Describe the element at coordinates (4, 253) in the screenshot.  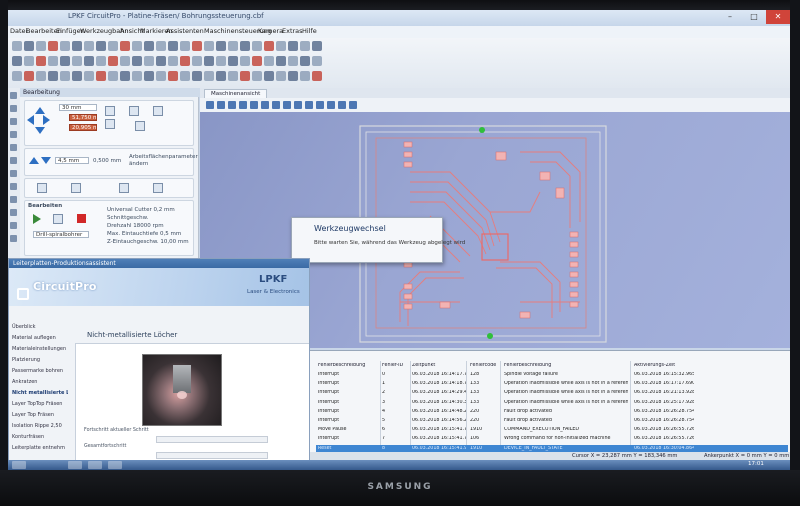
I see `bezel-left` at that location.